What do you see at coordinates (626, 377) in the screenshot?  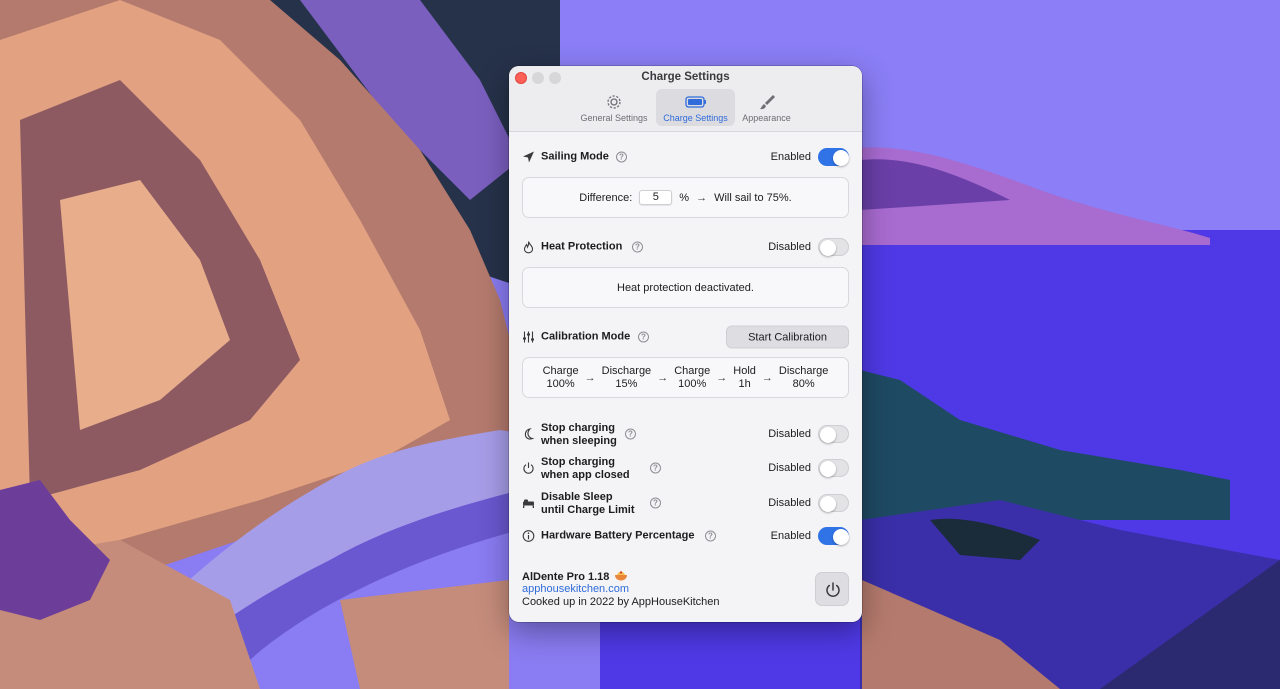 I see `calibration-step: Discharge 15%` at bounding box center [626, 377].